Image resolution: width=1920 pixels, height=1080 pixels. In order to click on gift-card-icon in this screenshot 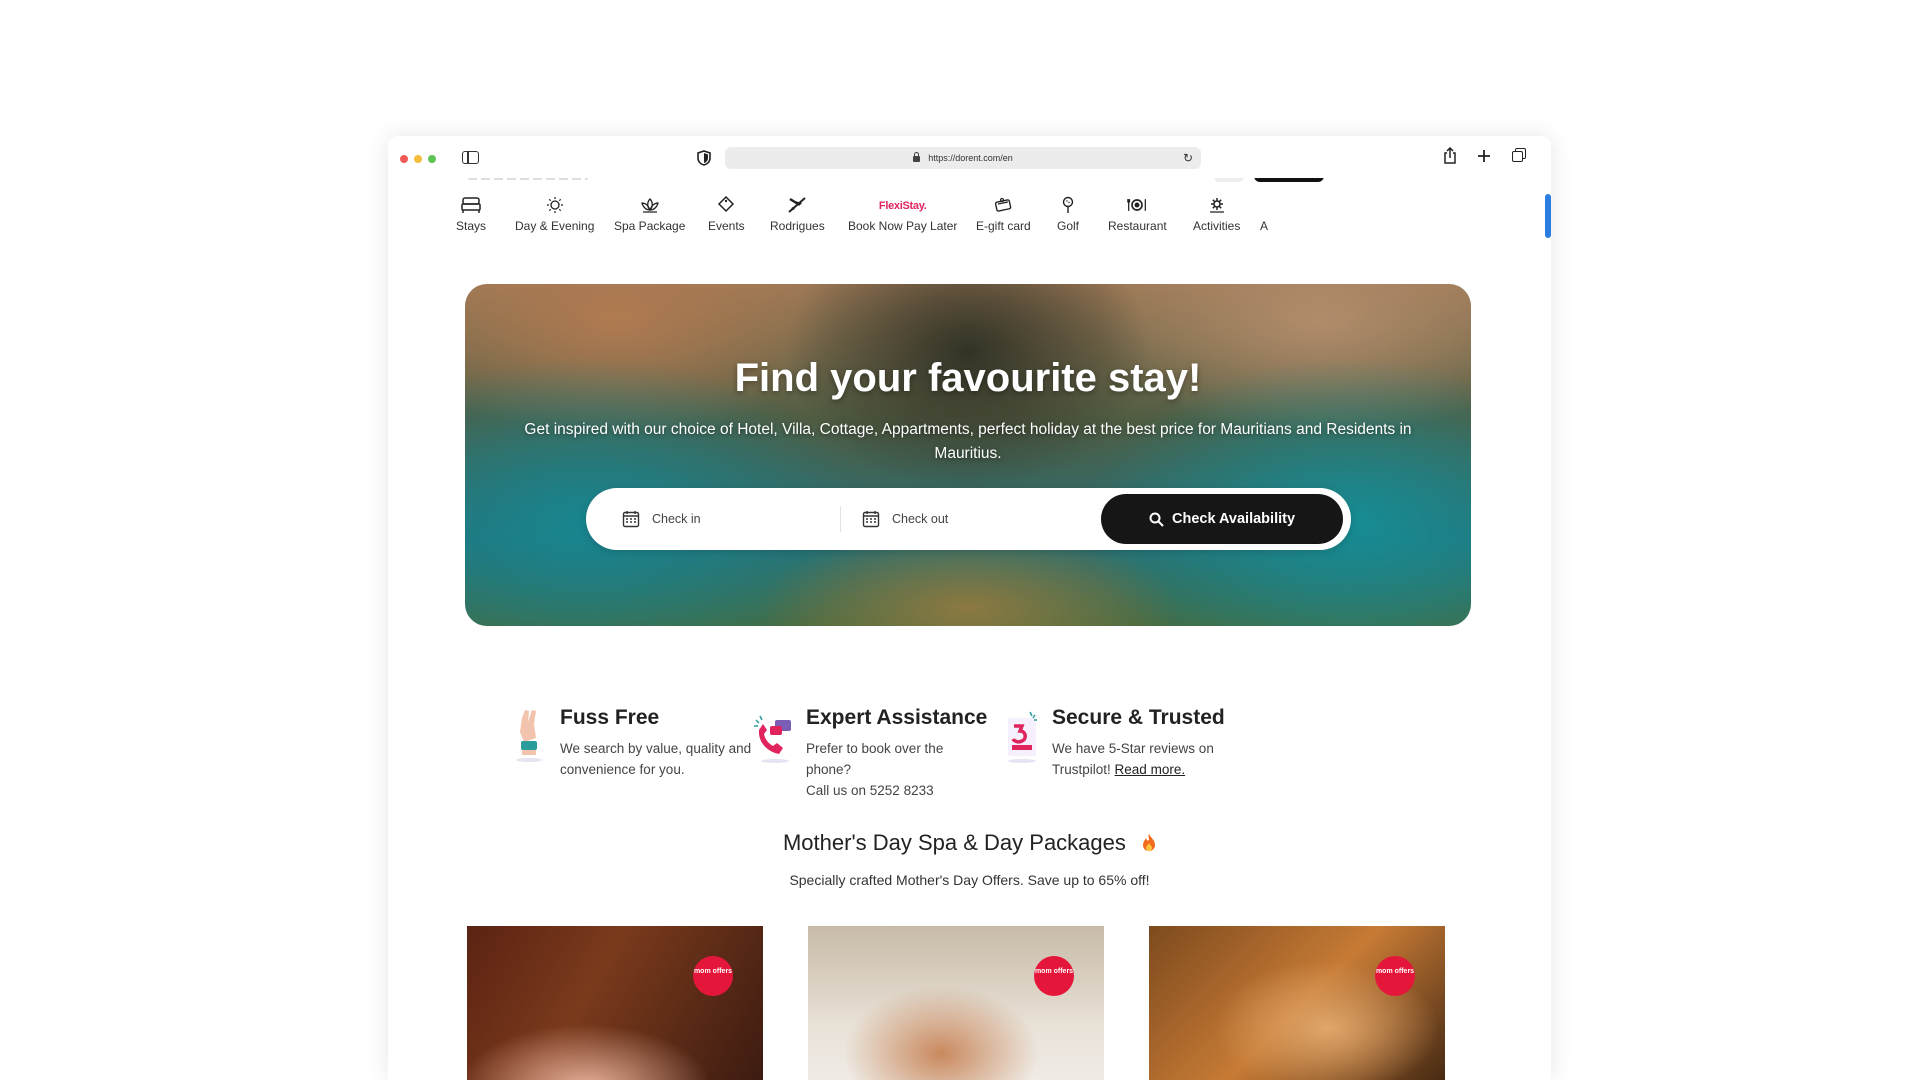, I will do `click(1003, 204)`.